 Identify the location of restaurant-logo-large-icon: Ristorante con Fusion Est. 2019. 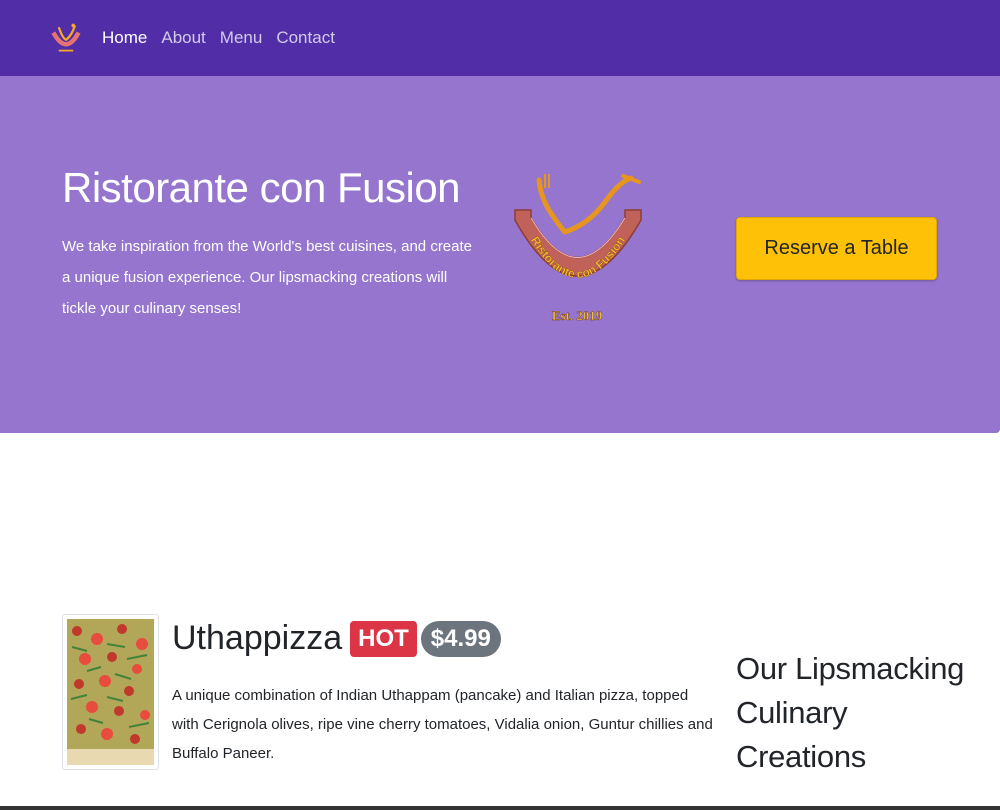
(578, 248).